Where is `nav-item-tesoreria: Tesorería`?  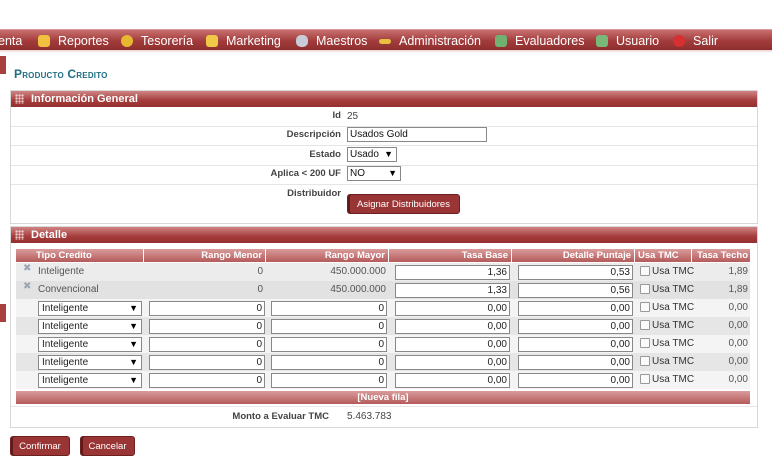 nav-item-tesoreria: Tesorería is located at coordinates (157, 41).